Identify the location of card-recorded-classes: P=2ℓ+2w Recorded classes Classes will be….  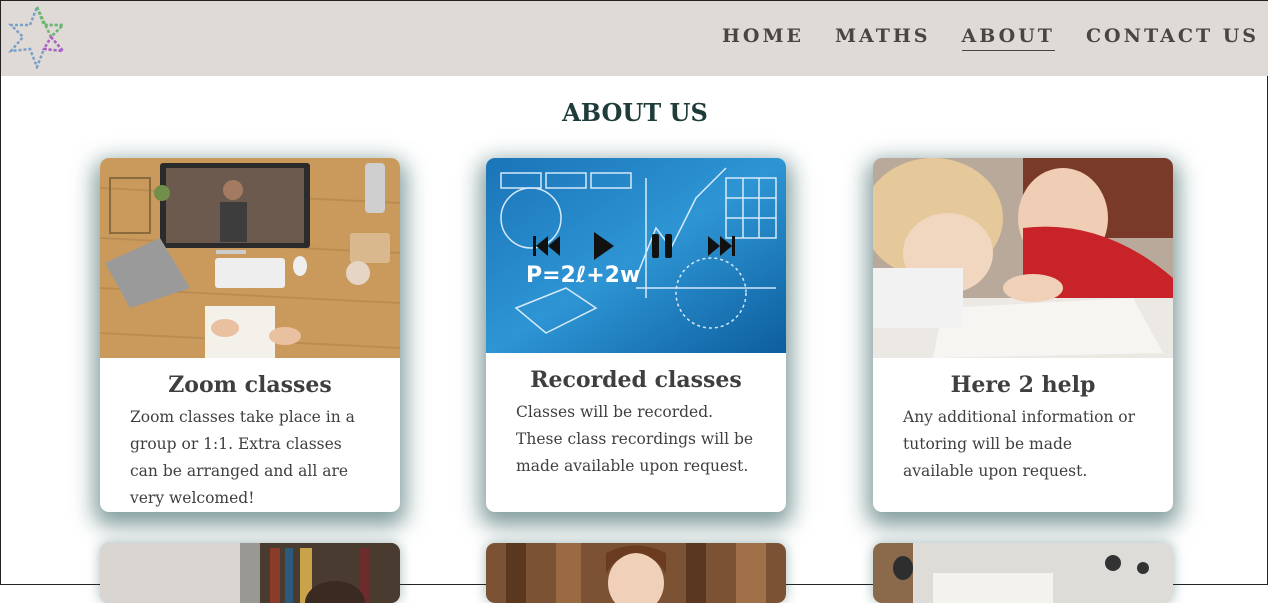
(636, 335).